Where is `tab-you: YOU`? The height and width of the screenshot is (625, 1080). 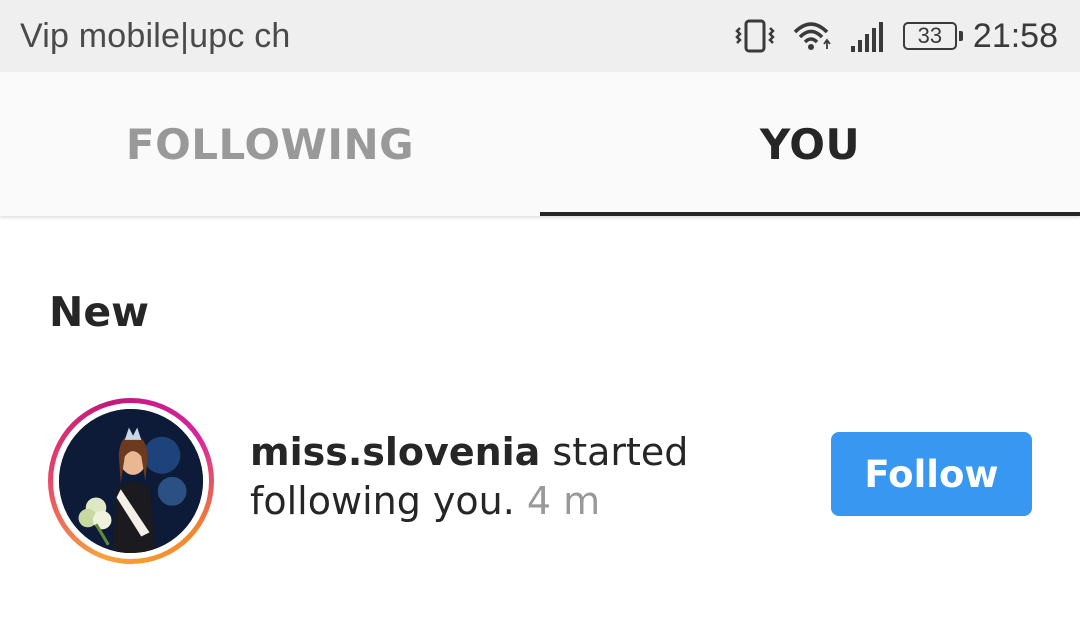 tab-you: YOU is located at coordinates (810, 144).